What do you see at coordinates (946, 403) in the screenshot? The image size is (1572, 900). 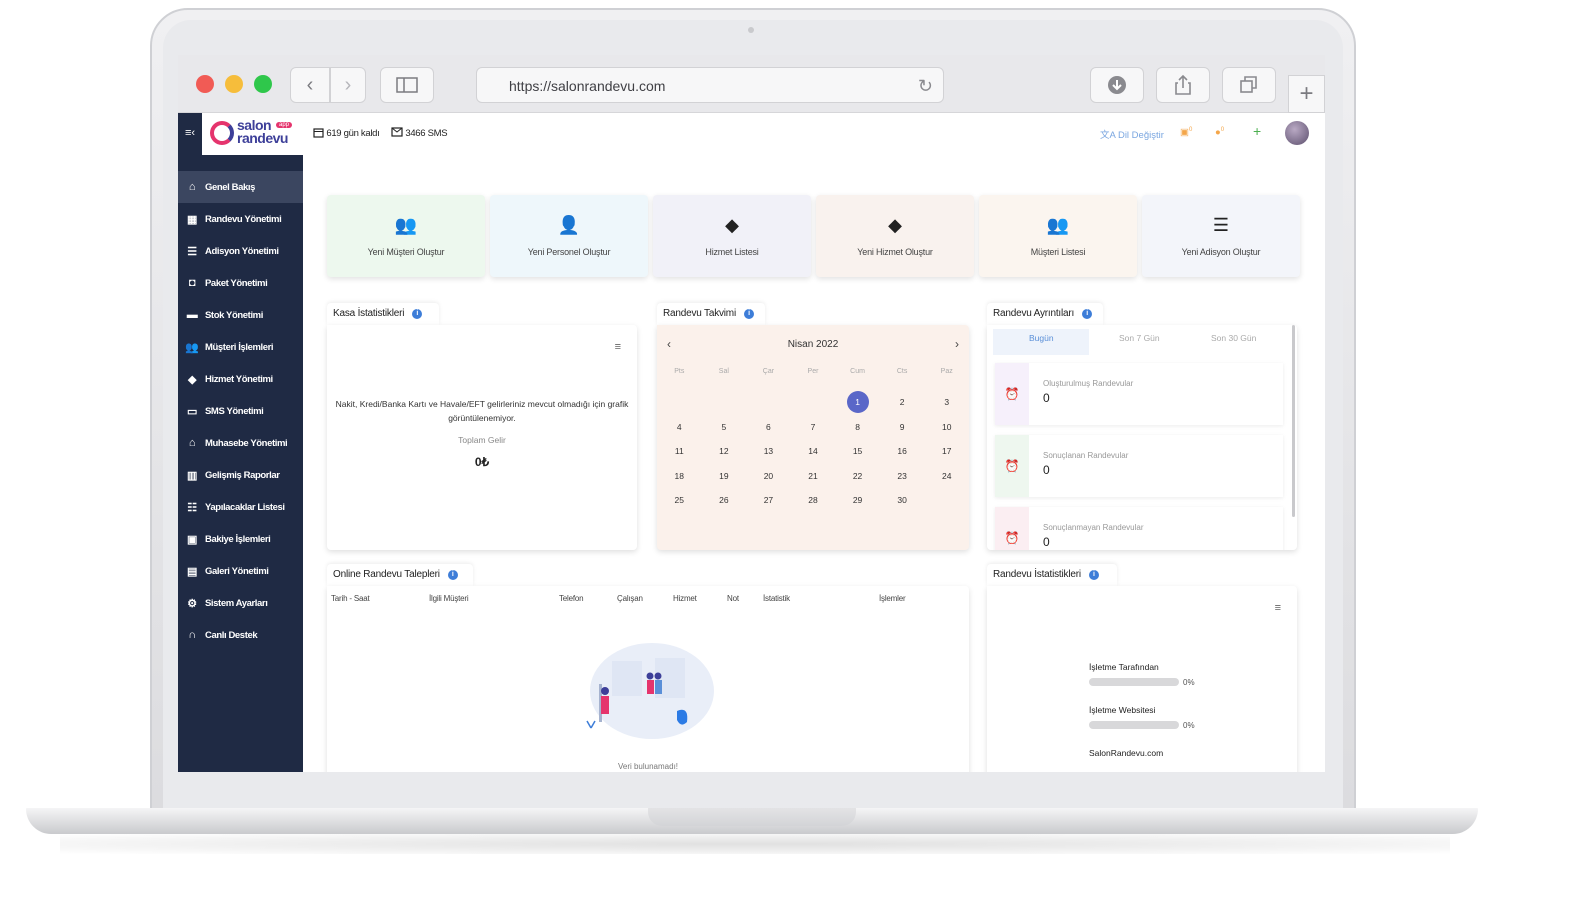 I see `calendar-day: 3` at bounding box center [946, 403].